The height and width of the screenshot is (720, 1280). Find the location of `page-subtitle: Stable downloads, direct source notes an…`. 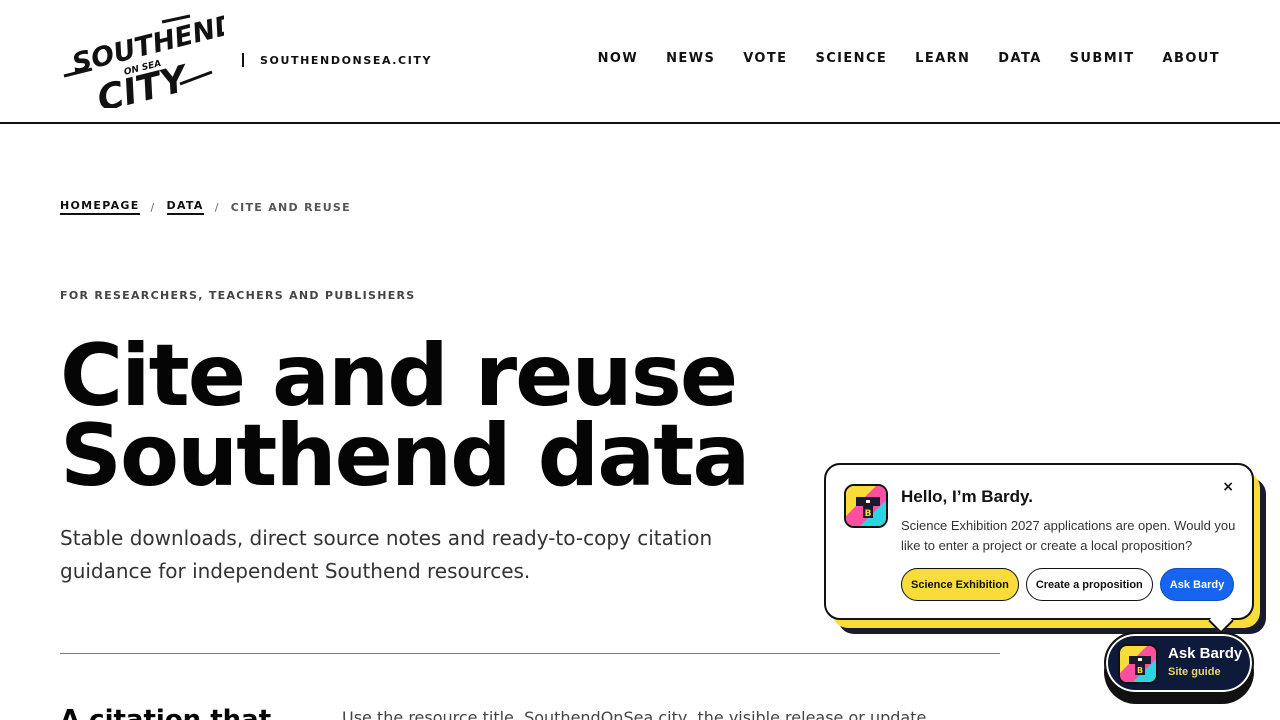

page-subtitle: Stable downloads, direct source notes an… is located at coordinates (386, 554).